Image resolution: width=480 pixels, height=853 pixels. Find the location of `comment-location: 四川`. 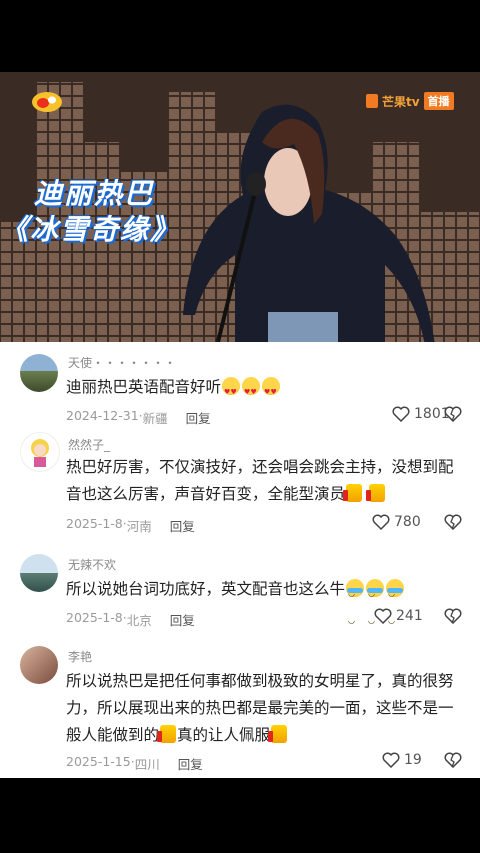

comment-location: 四川 is located at coordinates (147, 764).